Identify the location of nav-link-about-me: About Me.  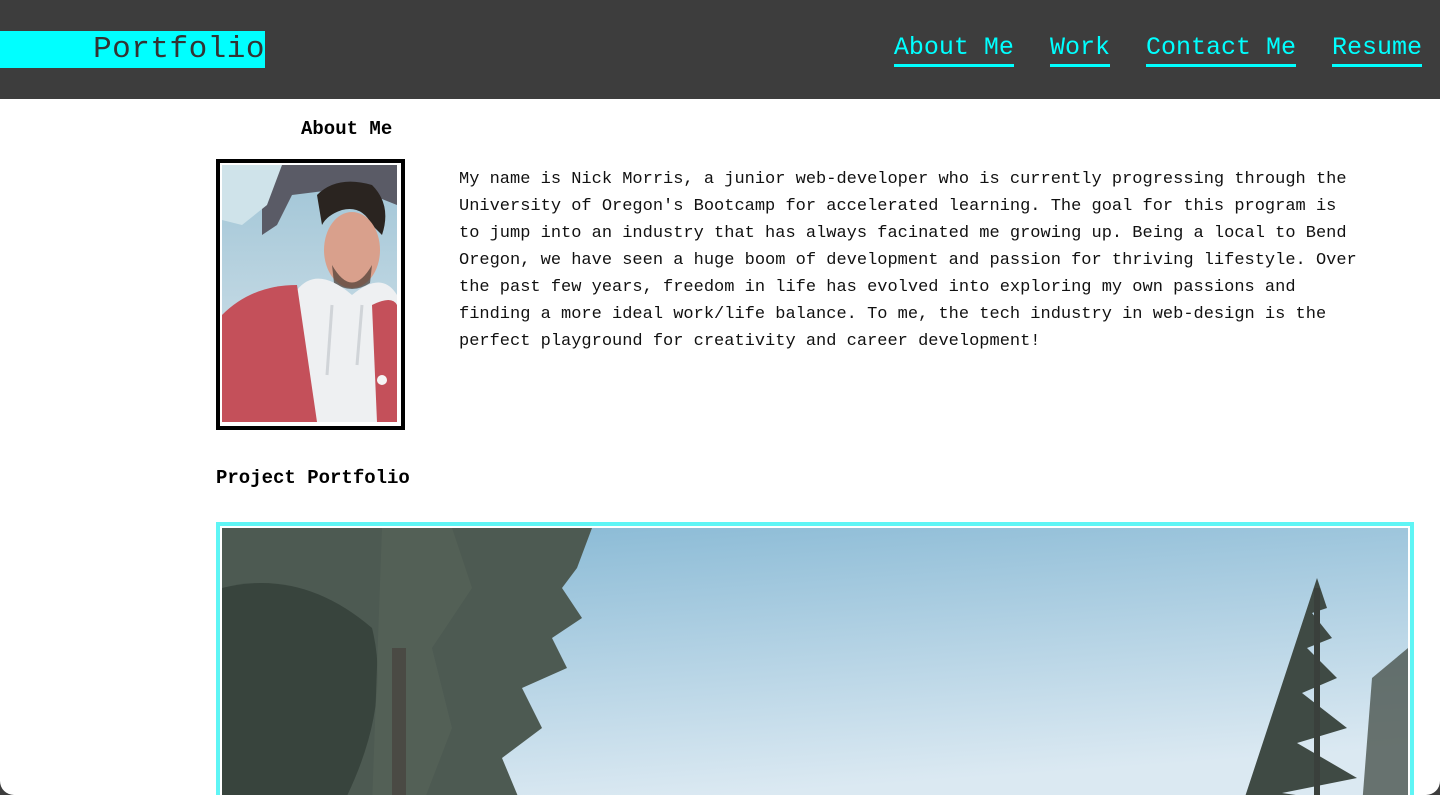
(953, 50).